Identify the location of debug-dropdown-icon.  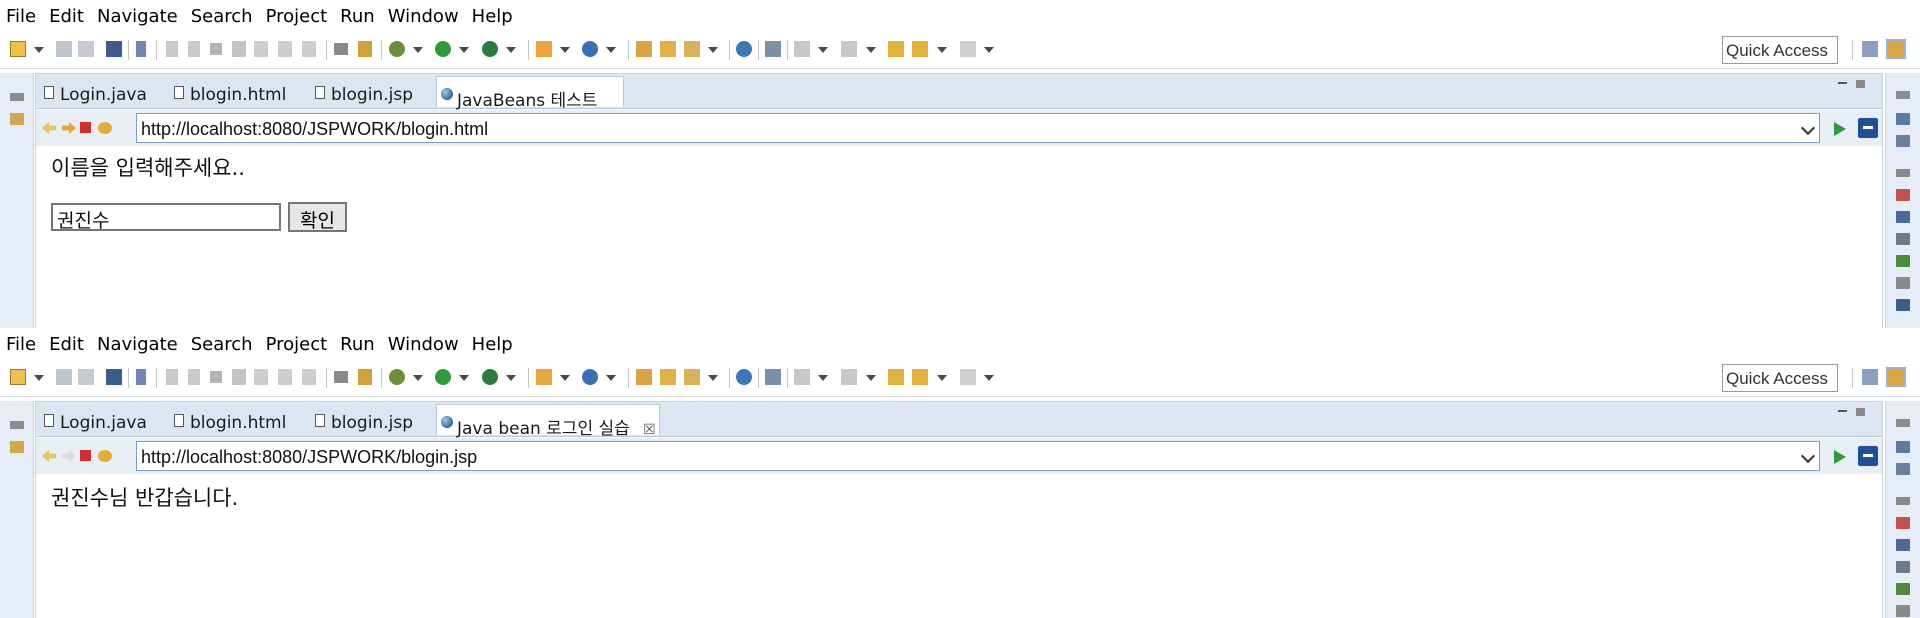
(418, 50).